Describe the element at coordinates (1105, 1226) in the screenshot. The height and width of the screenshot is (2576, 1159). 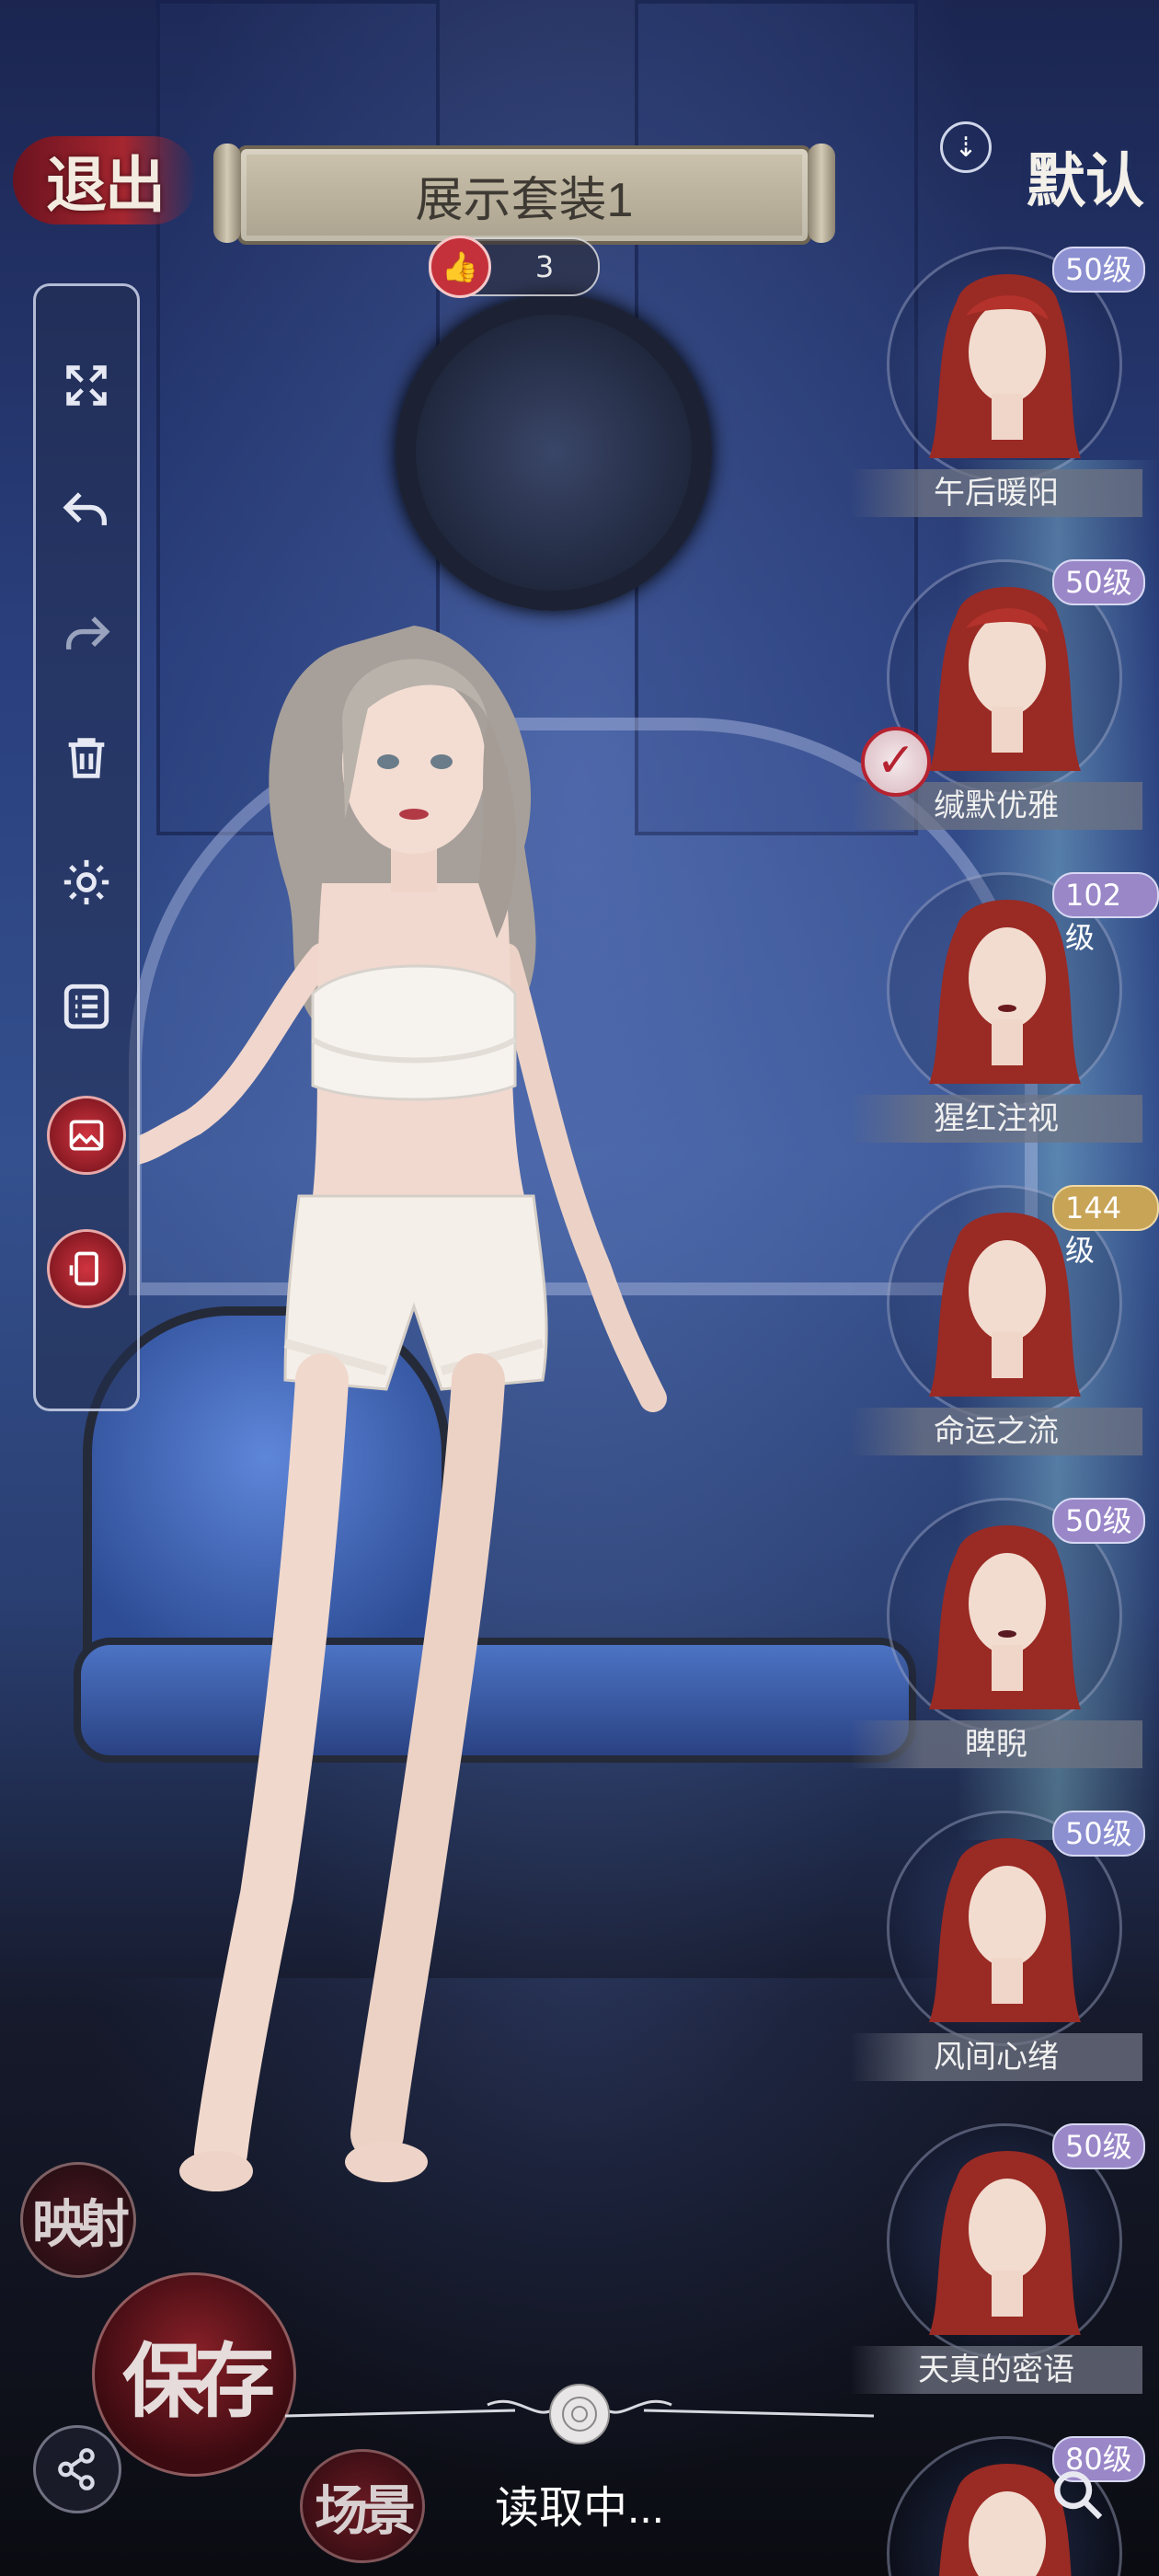
I see `level-badge: 144级` at that location.